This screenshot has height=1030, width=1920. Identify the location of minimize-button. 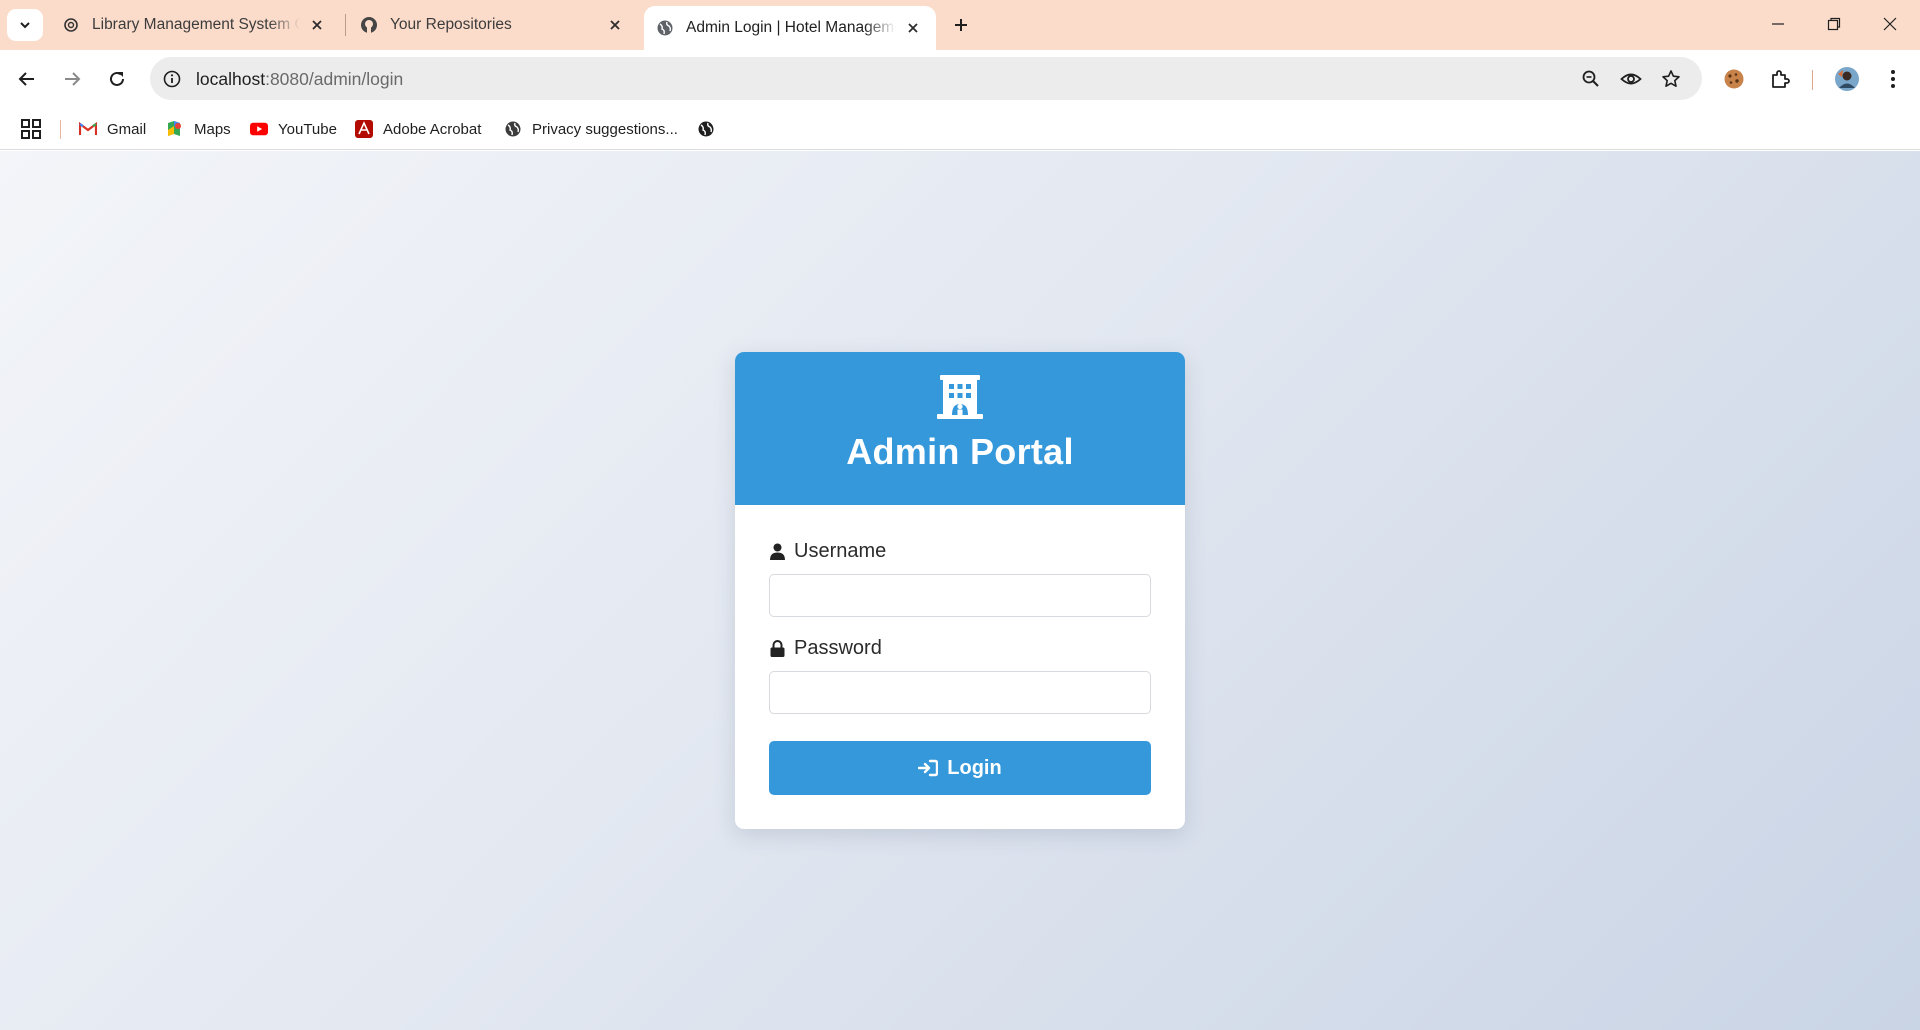
(1778, 24).